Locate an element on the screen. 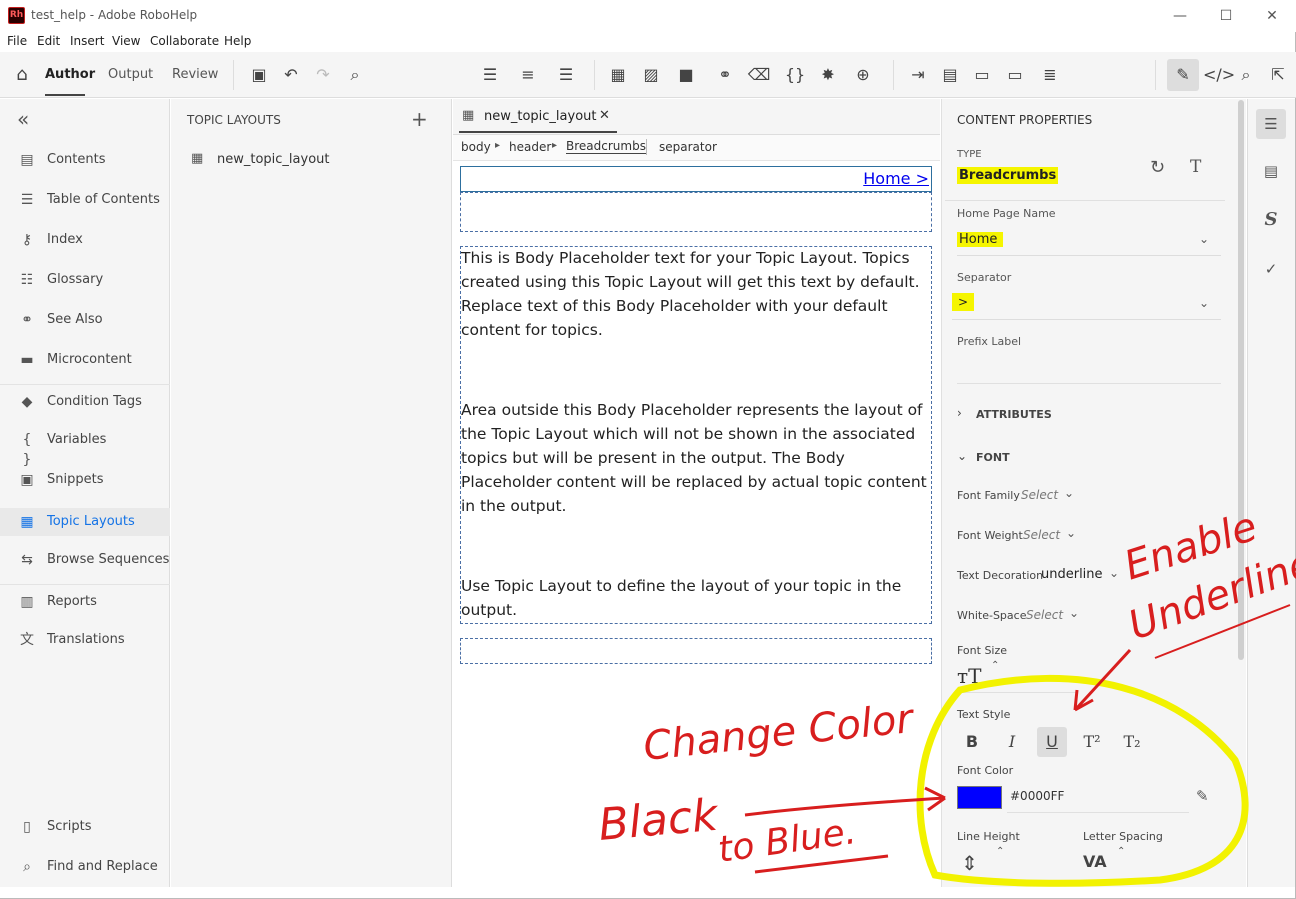  menu-insert: Insert is located at coordinates (87, 41).